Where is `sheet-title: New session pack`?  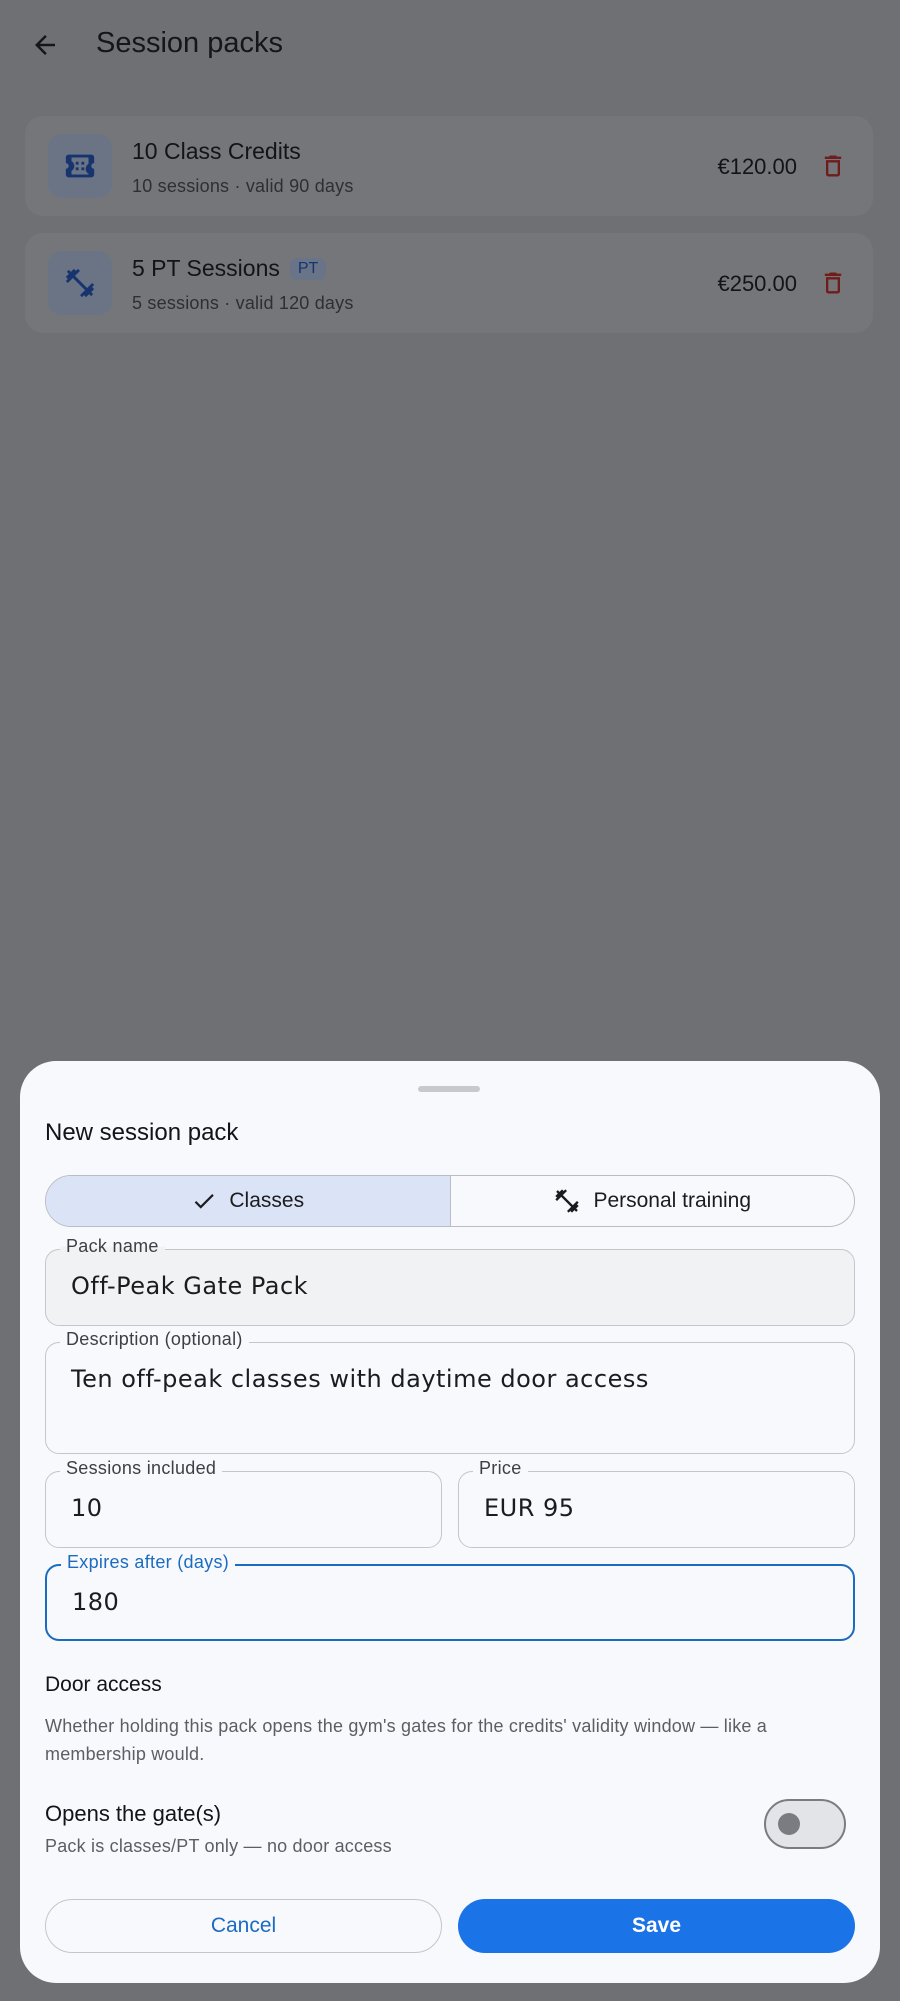 sheet-title: New session pack is located at coordinates (142, 1132).